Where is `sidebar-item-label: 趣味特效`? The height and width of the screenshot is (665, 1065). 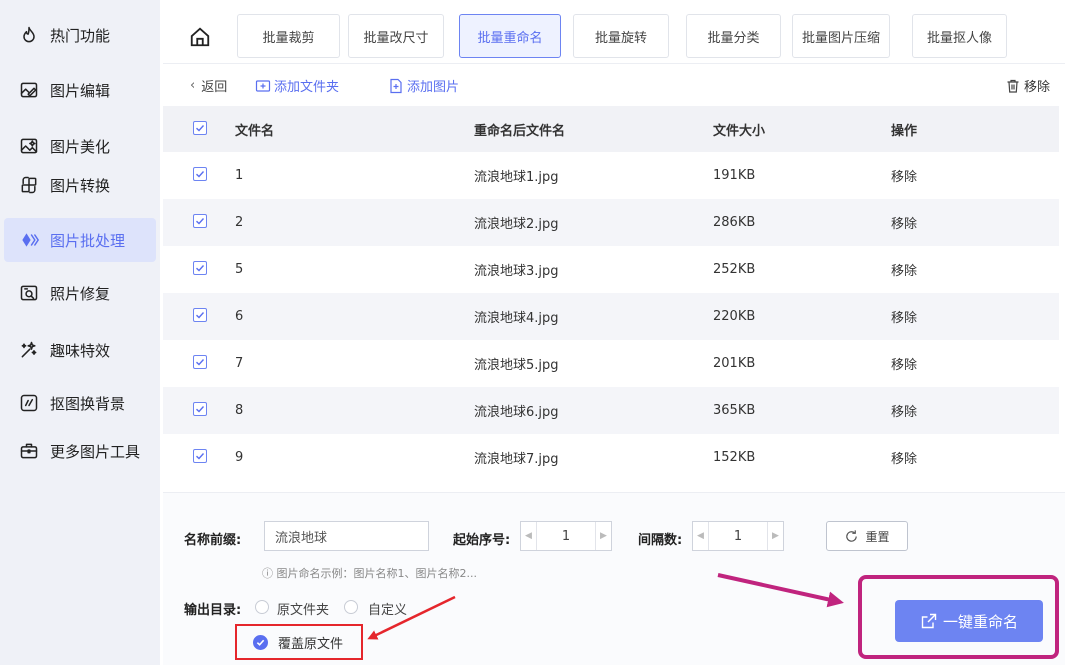 sidebar-item-label: 趣味特效 is located at coordinates (80, 350).